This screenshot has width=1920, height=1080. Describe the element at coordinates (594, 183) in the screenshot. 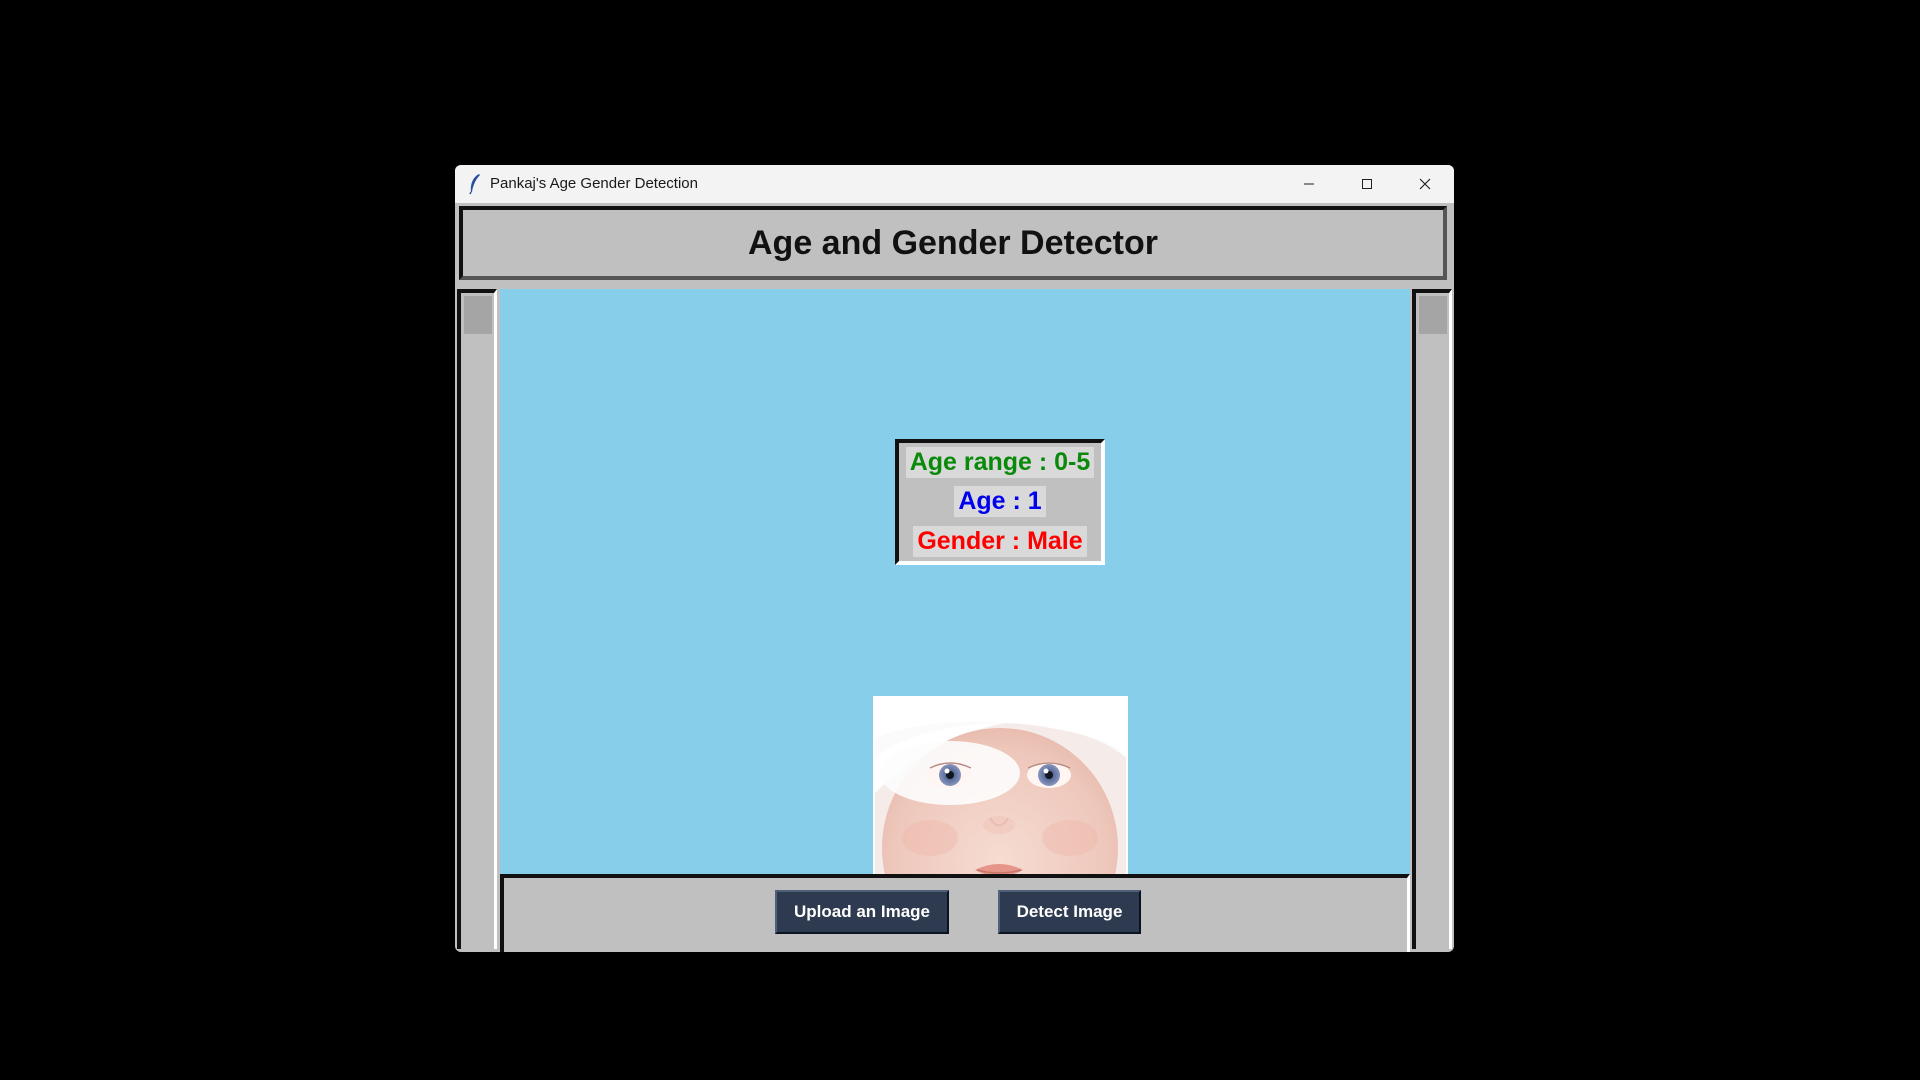

I see `window-title: Pankaj's Age Gender Detection` at that location.